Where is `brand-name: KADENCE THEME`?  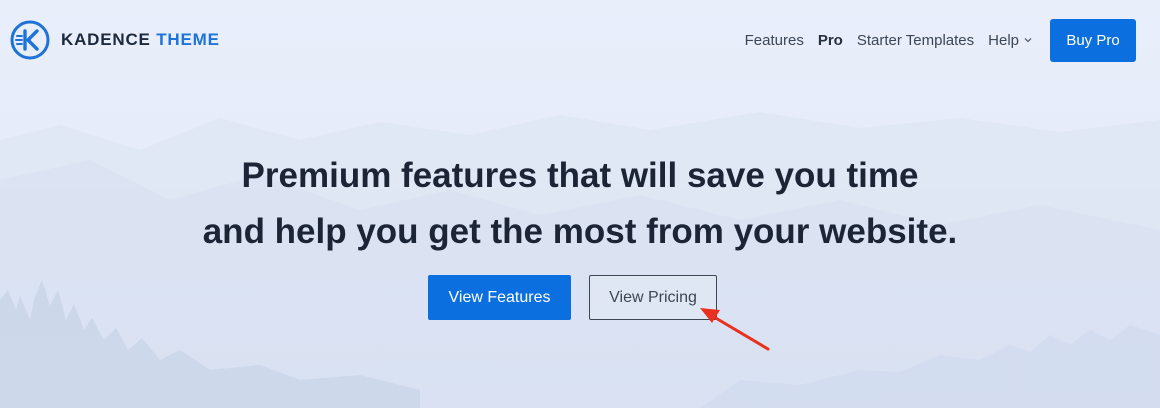
brand-name: KADENCE THEME is located at coordinates (140, 40).